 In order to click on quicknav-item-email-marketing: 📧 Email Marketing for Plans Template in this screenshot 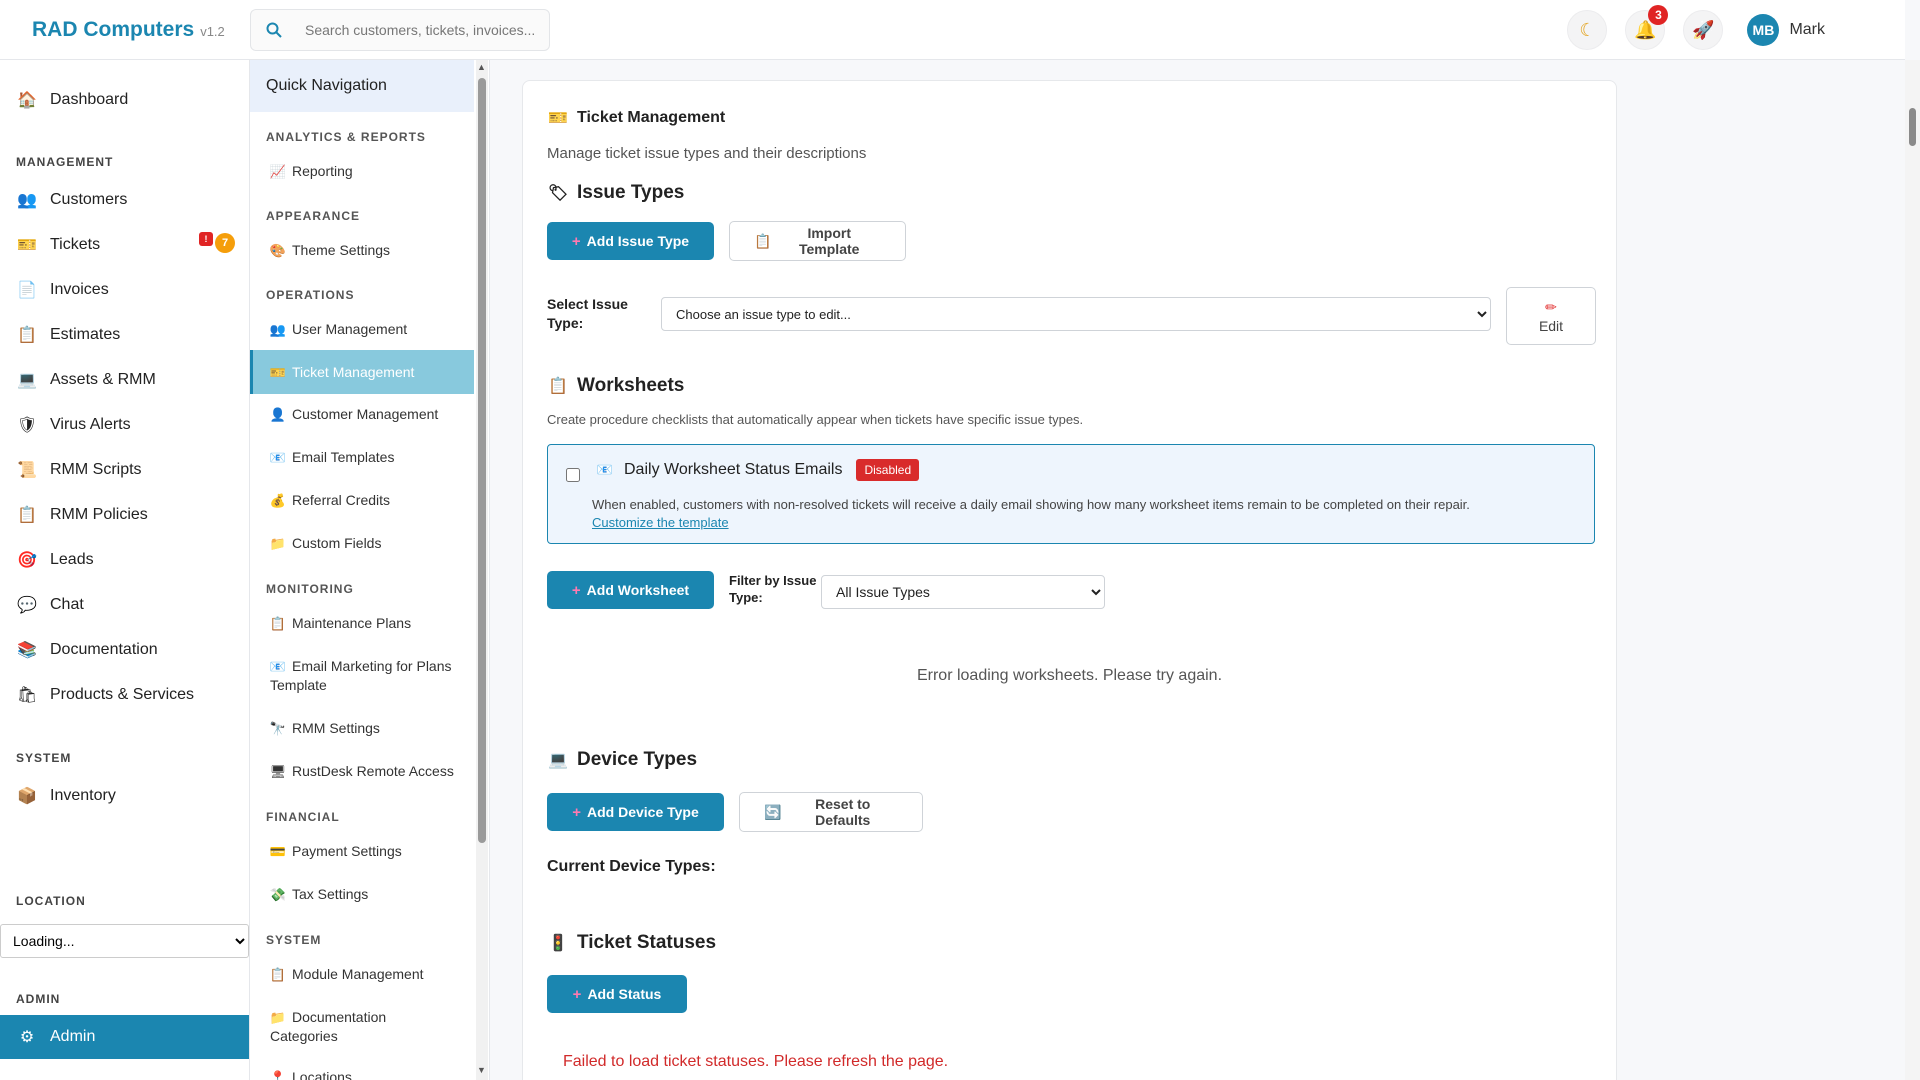, I will do `click(362, 676)`.